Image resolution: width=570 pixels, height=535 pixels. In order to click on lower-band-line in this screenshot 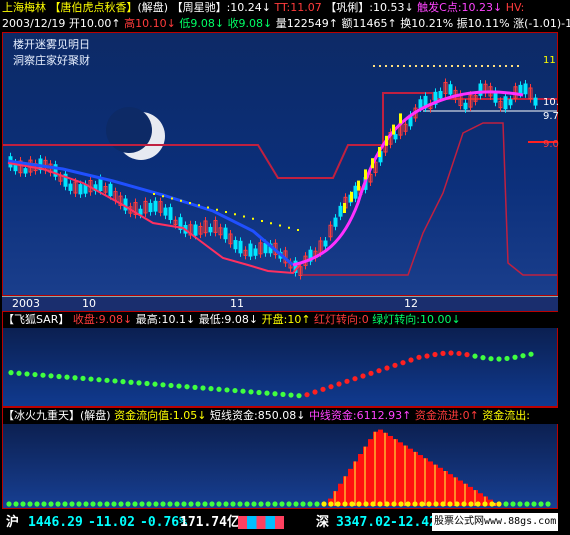, I will do `click(430, 199)`.